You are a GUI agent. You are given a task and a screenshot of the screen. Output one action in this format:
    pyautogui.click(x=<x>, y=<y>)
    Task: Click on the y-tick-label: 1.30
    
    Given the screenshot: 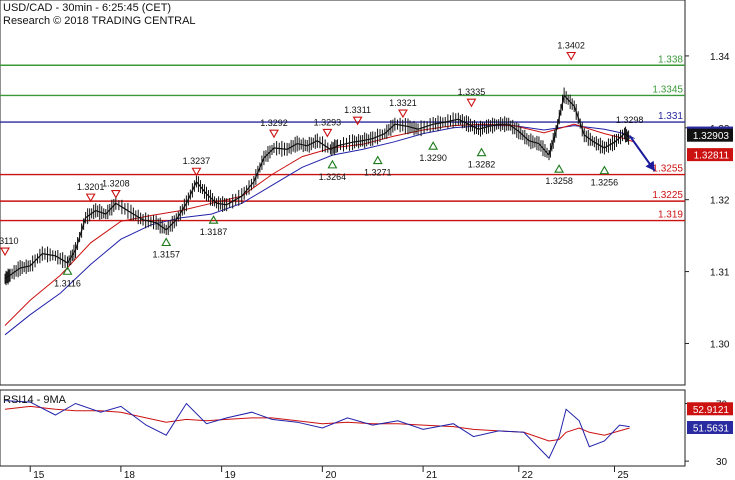 What is the action you would take?
    pyautogui.click(x=720, y=344)
    